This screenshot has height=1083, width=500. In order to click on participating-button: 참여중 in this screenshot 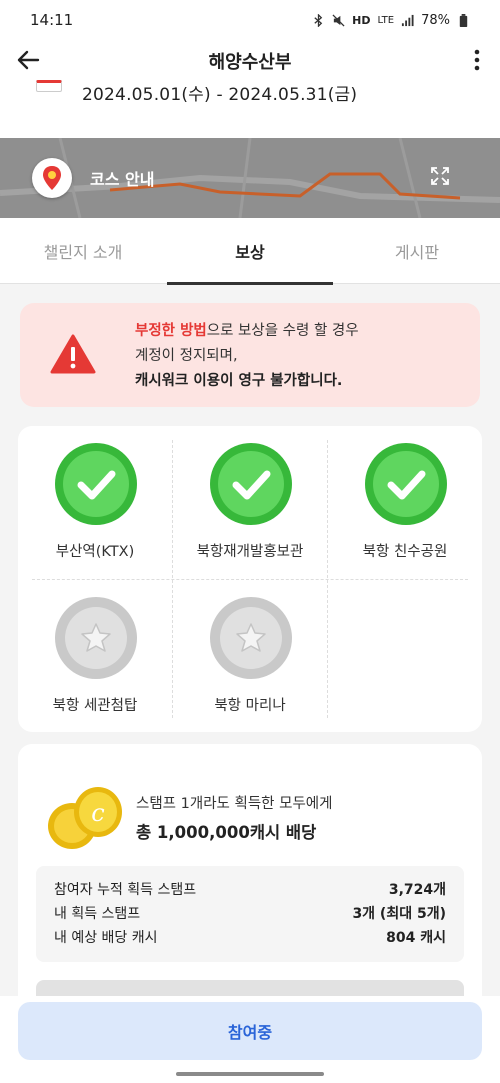, I will do `click(250, 1031)`.